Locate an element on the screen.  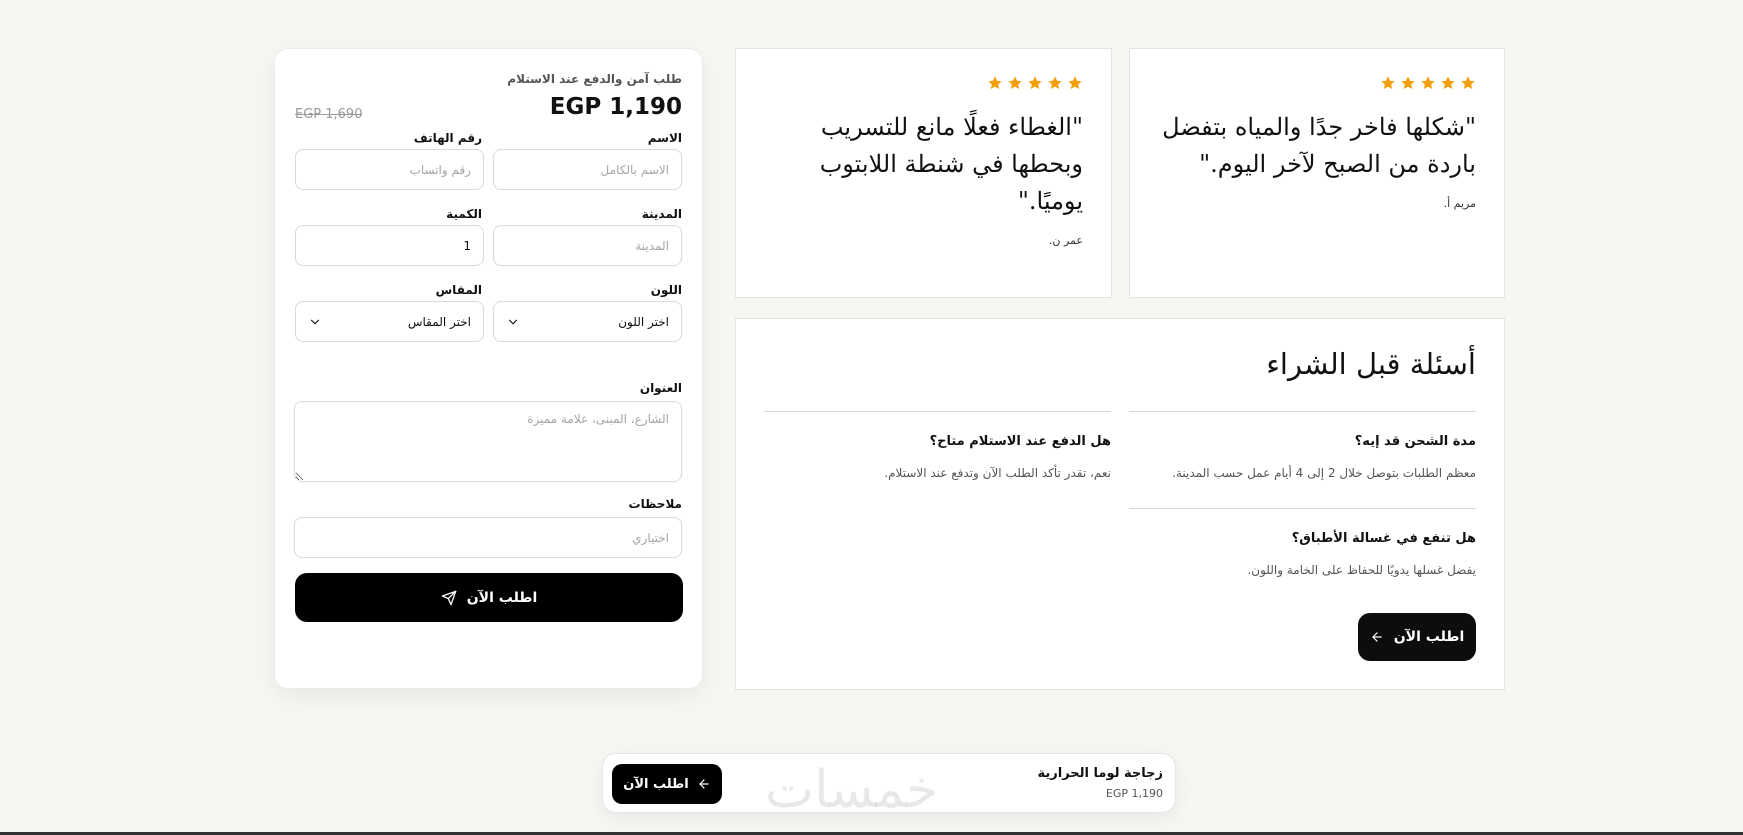
order-form-subtitle: طلب آمن والدفع عند الاستلام is located at coordinates (594, 79).